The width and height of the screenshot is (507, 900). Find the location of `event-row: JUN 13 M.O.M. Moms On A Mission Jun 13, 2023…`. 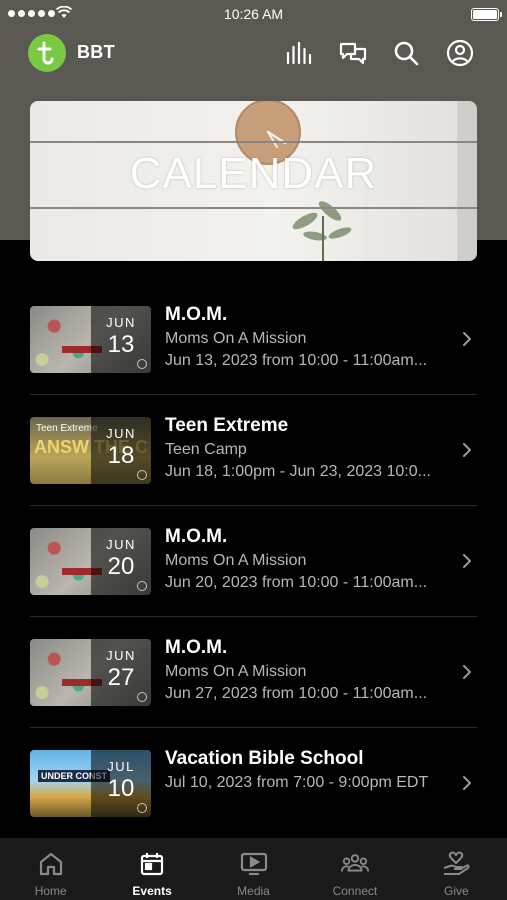

event-row: JUN 13 M.O.M. Moms On A Mission Jun 13, 2023… is located at coordinates (253, 339).